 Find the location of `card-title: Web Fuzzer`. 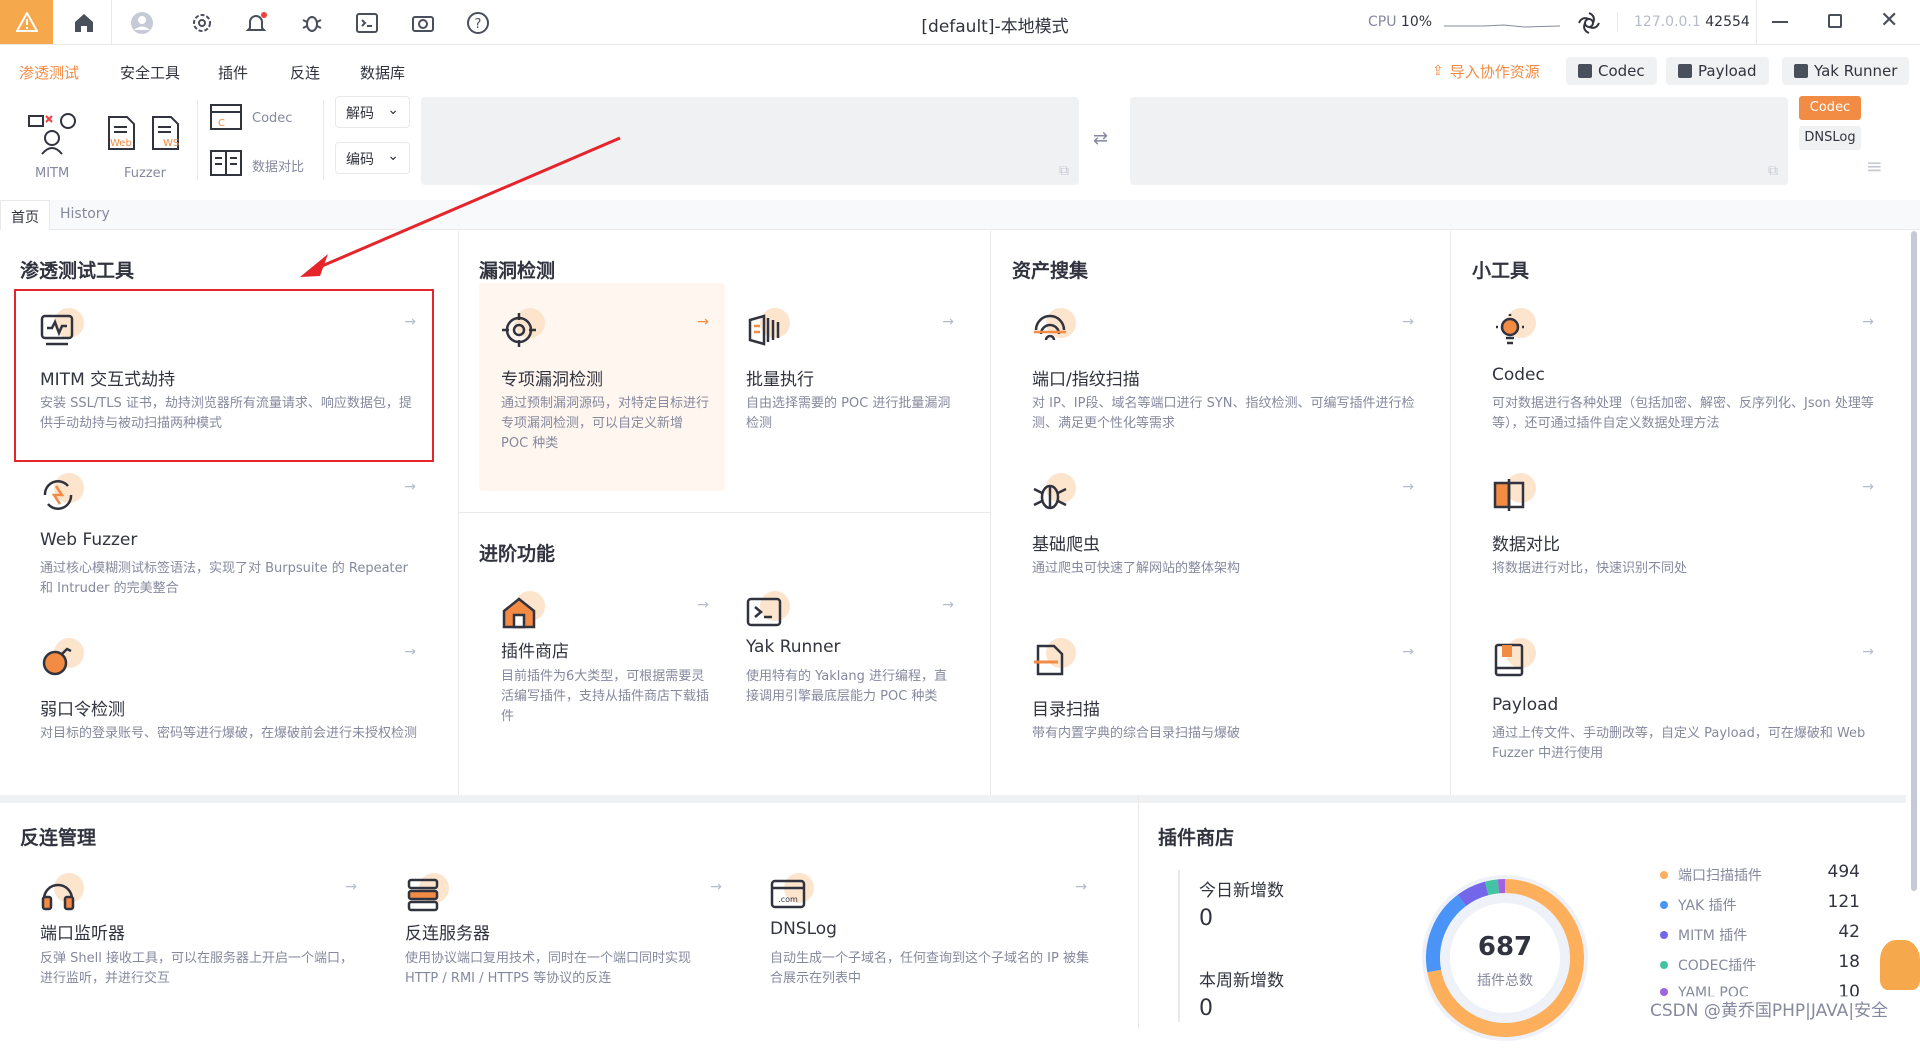

card-title: Web Fuzzer is located at coordinates (88, 540).